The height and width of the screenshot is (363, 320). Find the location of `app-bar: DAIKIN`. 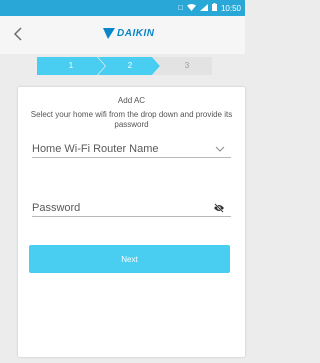

app-bar: DAIKIN is located at coordinates (122, 35).